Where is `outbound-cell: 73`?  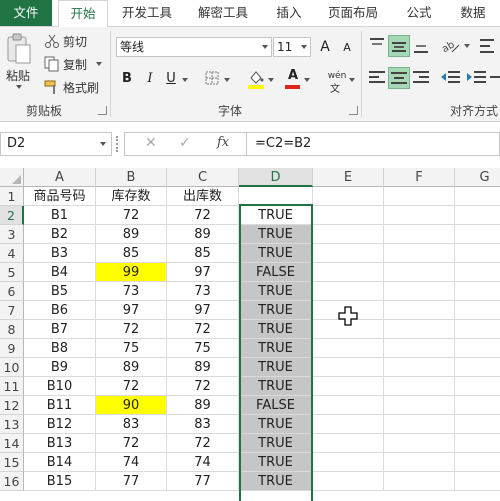 outbound-cell: 73 is located at coordinates (203, 291).